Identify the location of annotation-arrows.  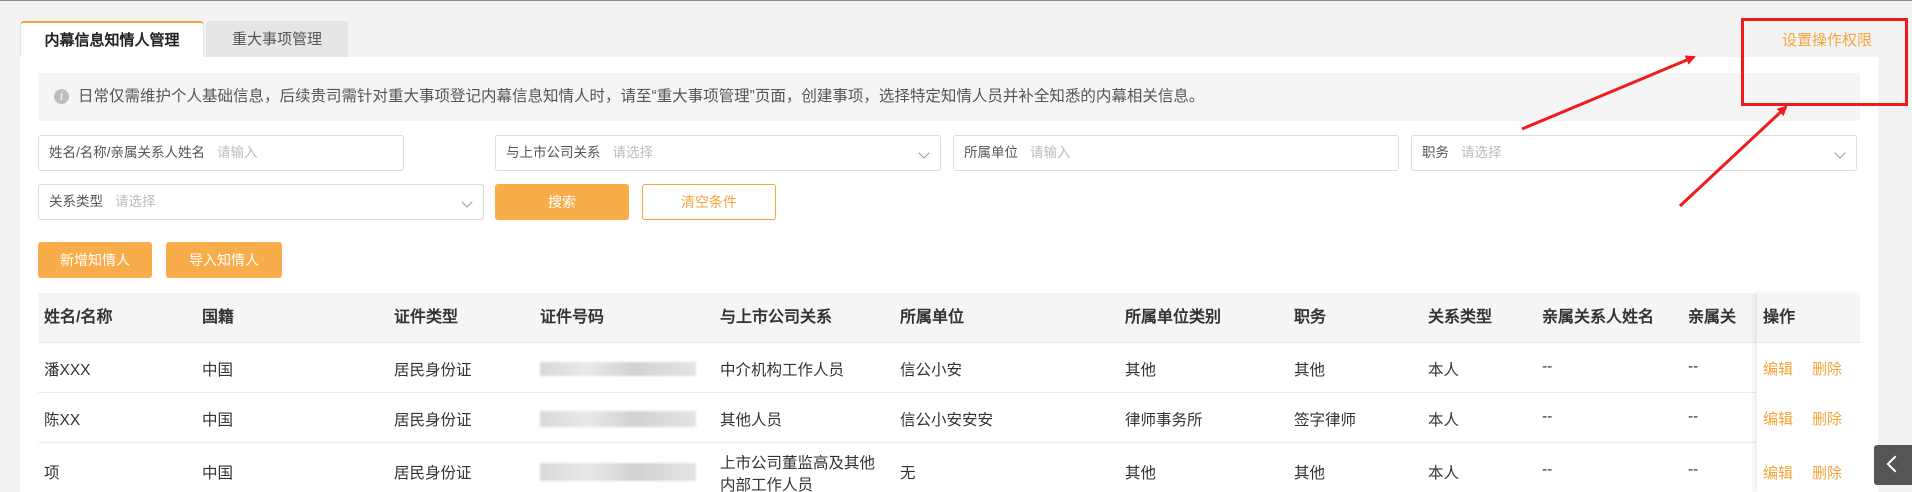
(1654, 131).